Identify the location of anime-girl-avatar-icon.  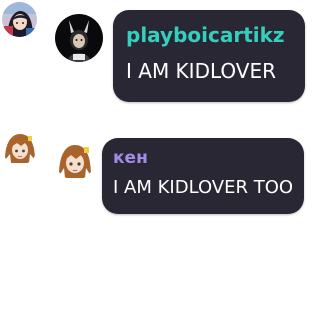
(19, 19).